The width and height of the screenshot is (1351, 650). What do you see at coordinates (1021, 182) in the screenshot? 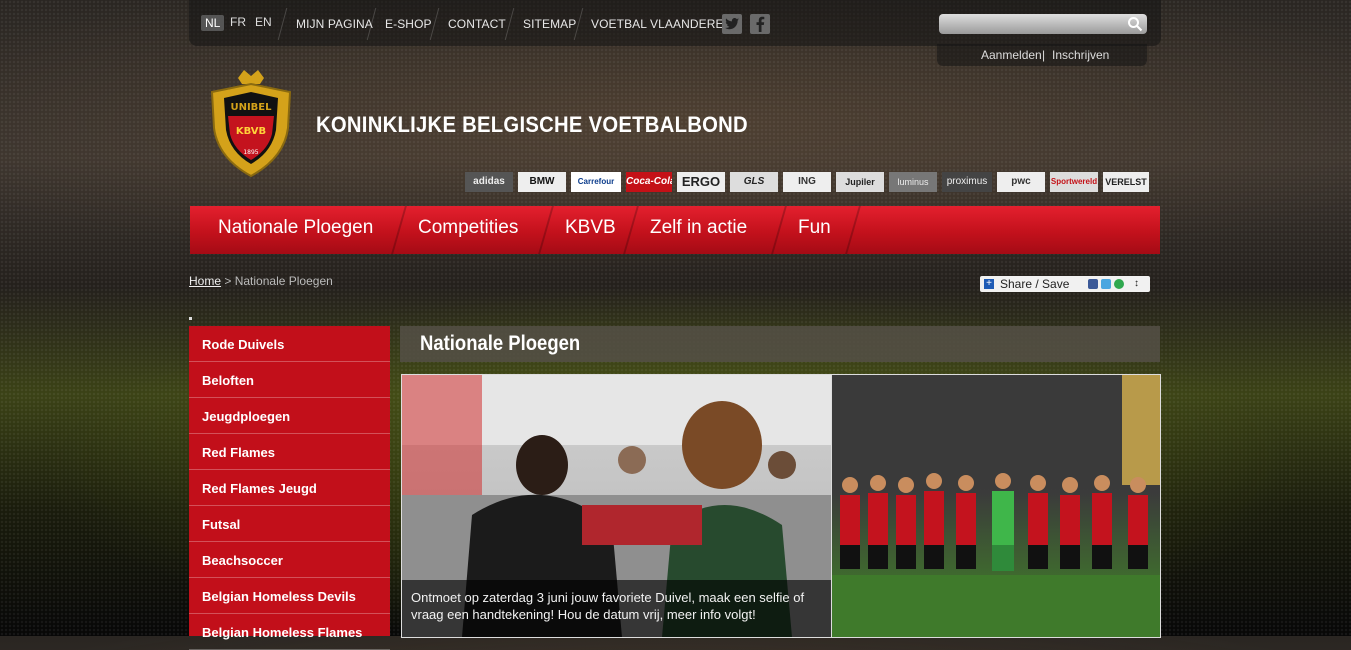
I see `sponsor-logo: pwc` at bounding box center [1021, 182].